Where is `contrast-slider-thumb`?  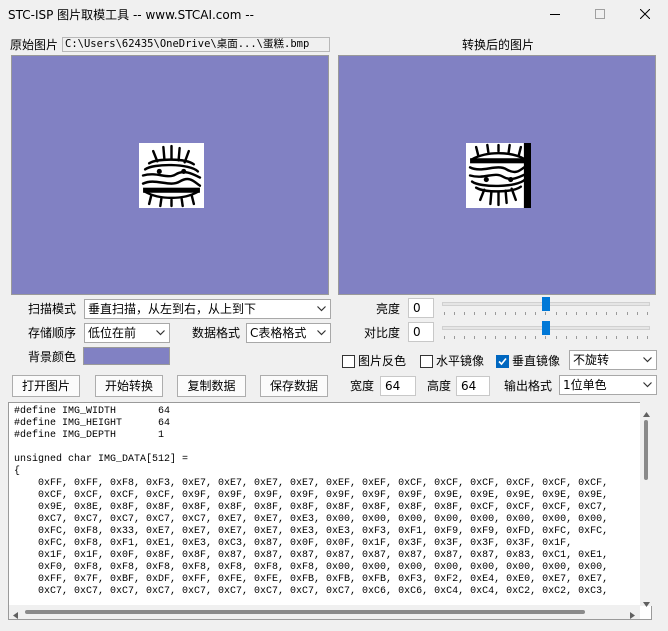
contrast-slider-thumb is located at coordinates (546, 328).